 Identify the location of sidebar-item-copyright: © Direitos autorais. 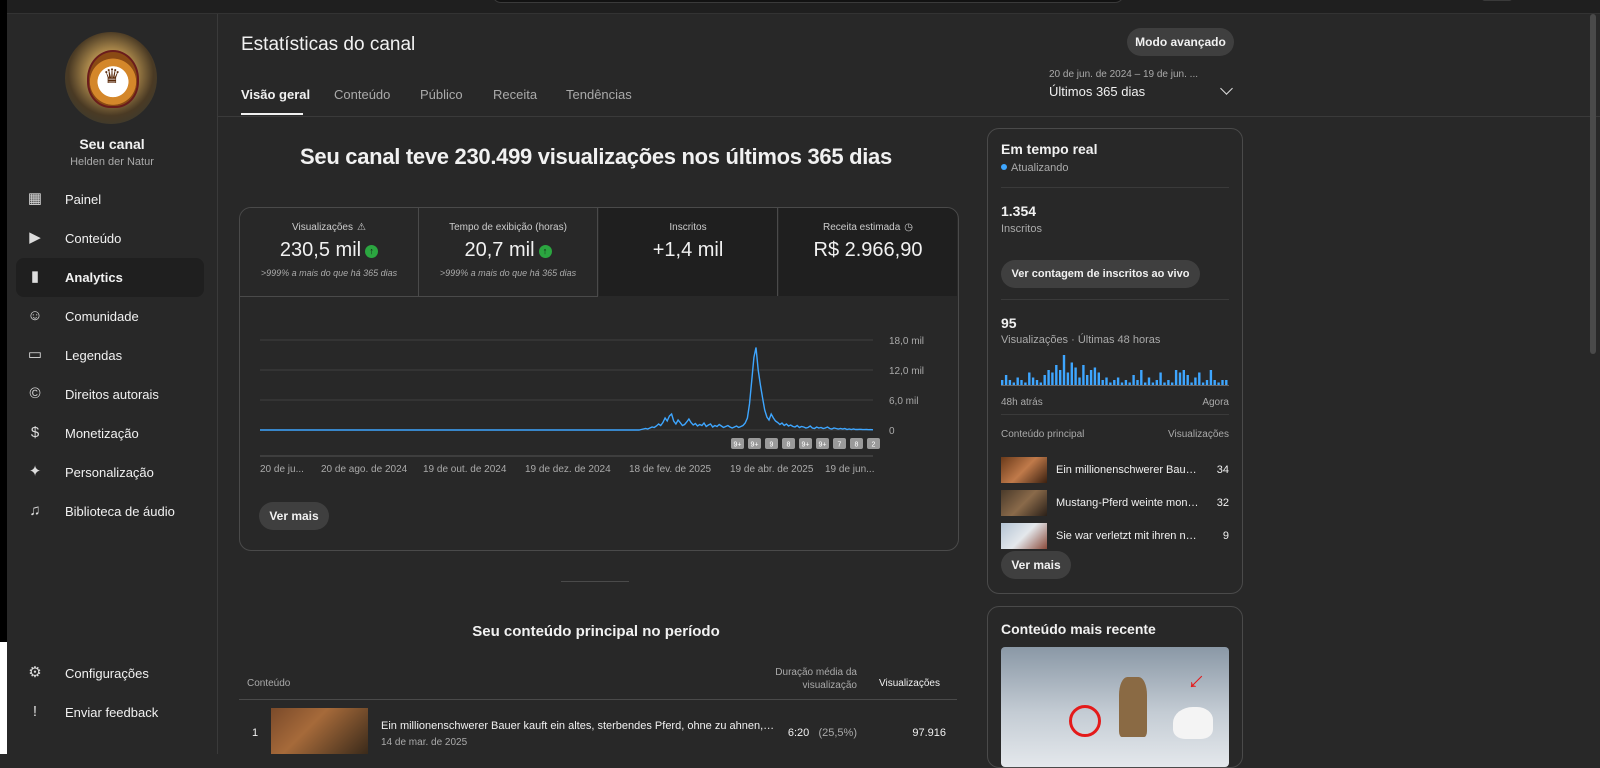
(110, 394).